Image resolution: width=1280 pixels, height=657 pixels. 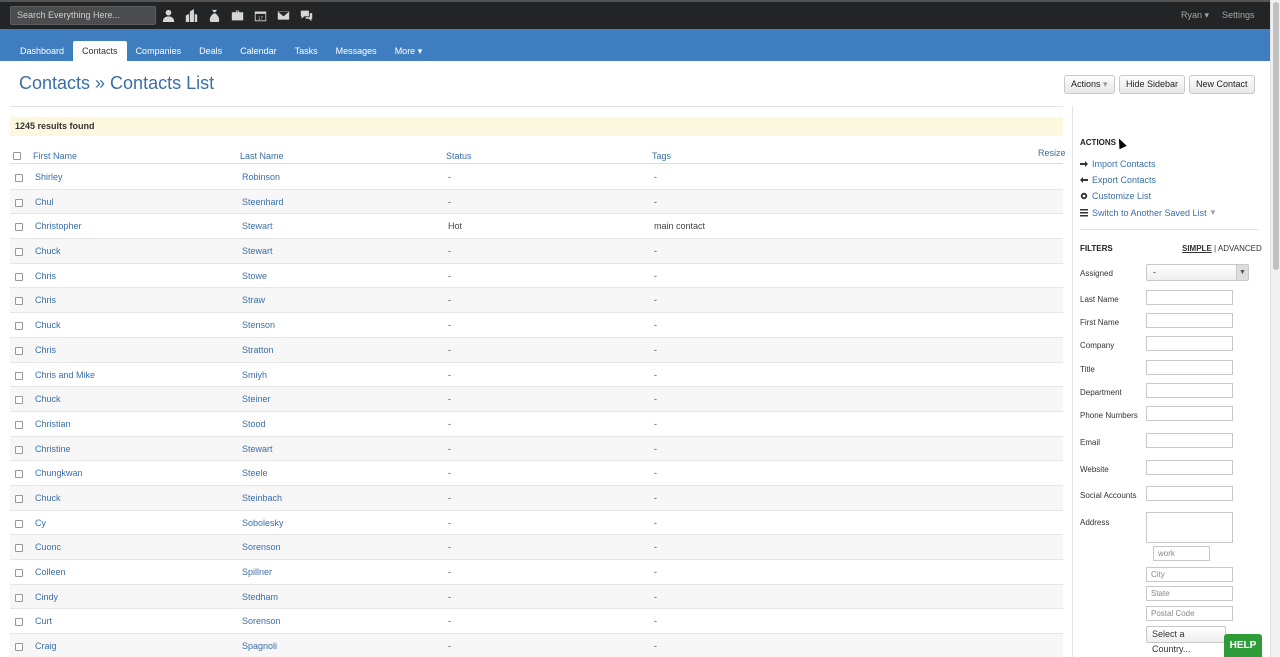 I want to click on table-row: Chris Stowe - -, so click(x=536, y=276).